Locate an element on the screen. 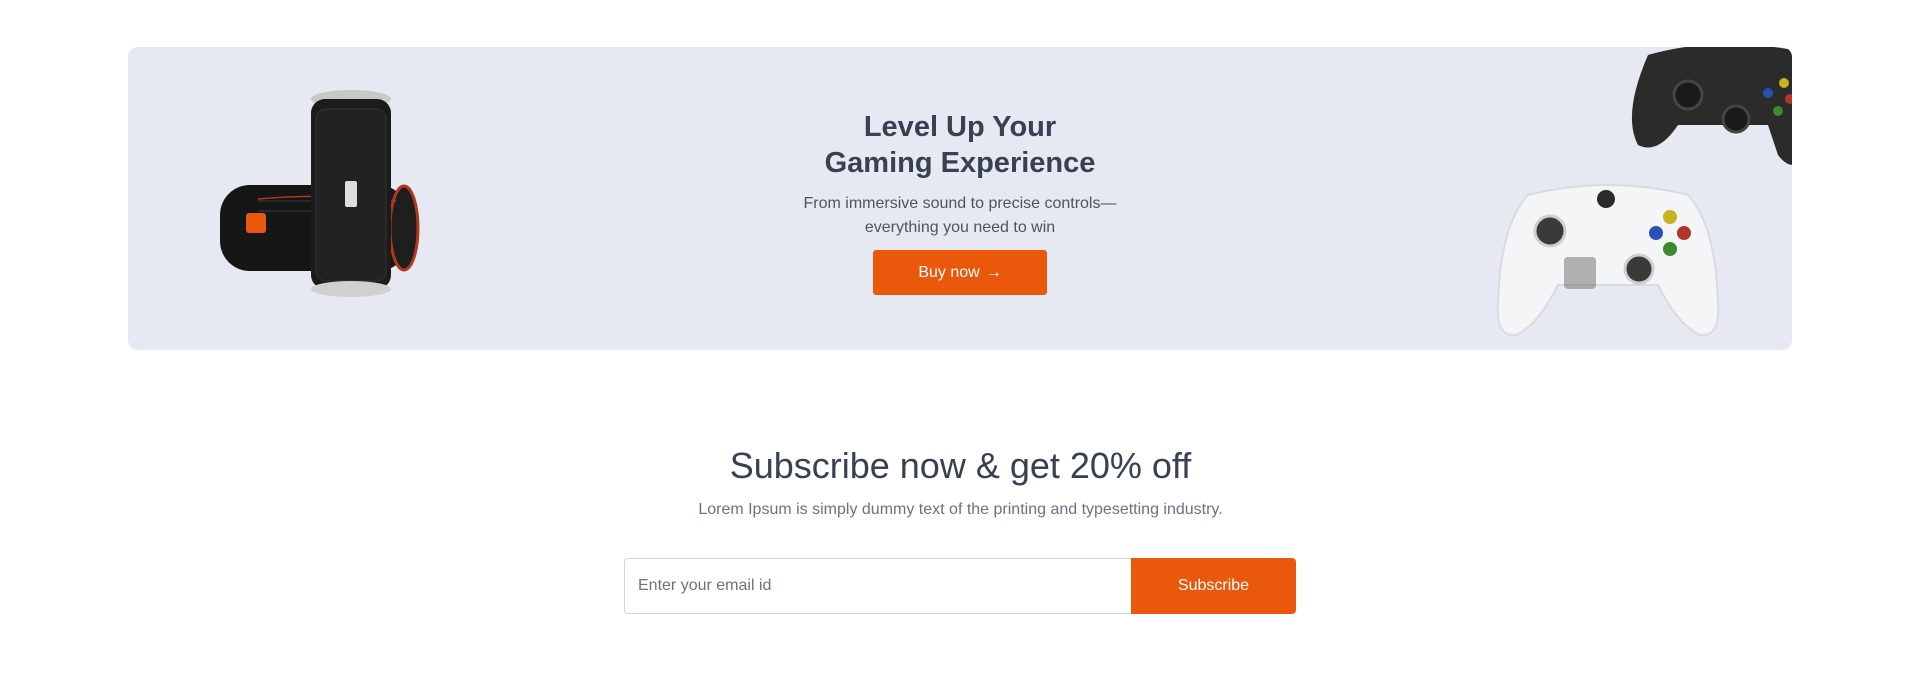 This screenshot has height=694, width=1921. subscribe-title: Subscribe now & get 20% off is located at coordinates (960, 465).